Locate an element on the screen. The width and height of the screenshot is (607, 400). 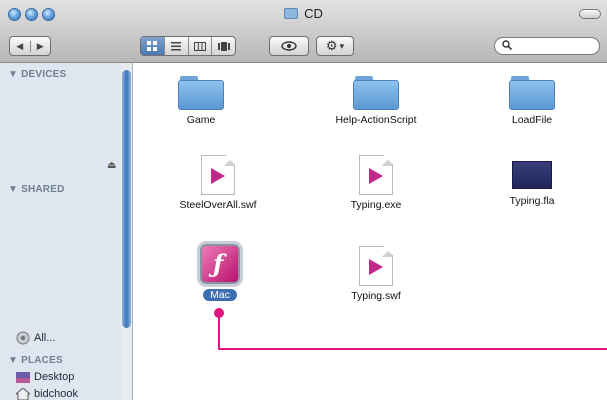
coverflow-view-icon is located at coordinates (223, 46).